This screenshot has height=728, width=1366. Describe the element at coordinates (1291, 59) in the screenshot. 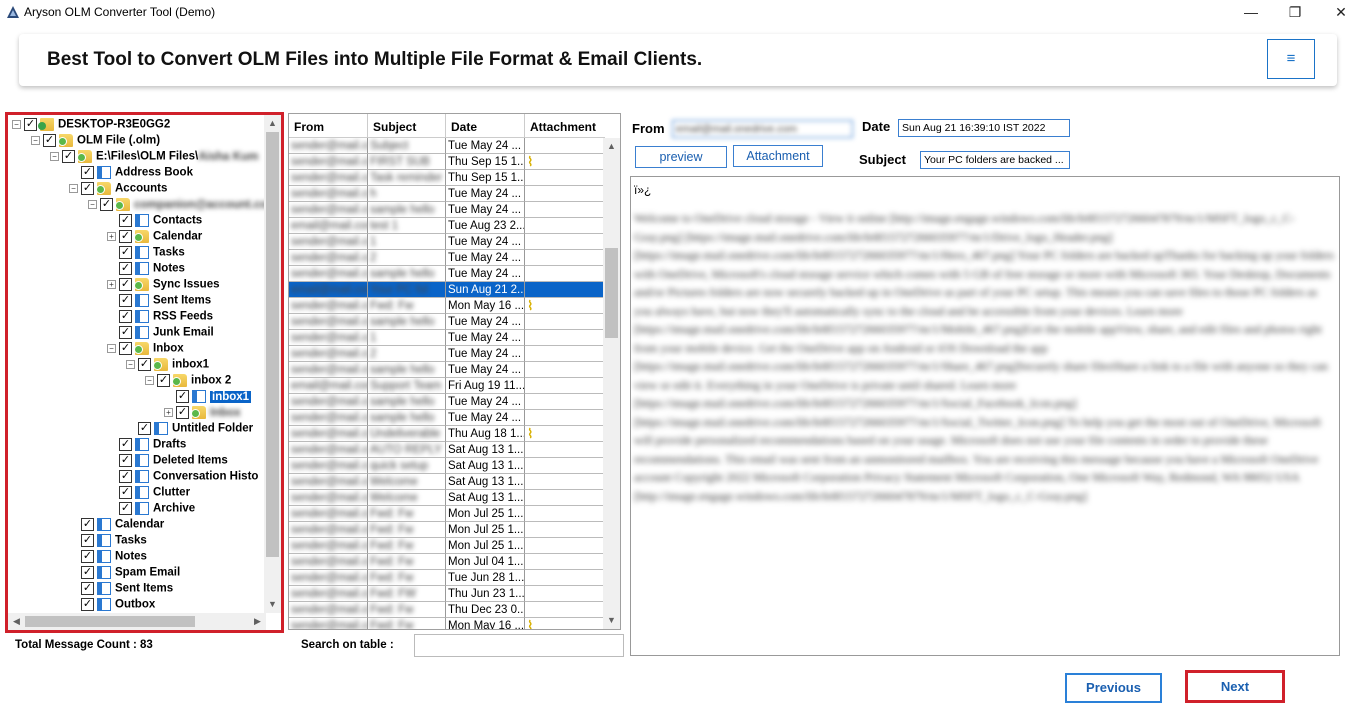

I see `menu-button: ≡` at that location.